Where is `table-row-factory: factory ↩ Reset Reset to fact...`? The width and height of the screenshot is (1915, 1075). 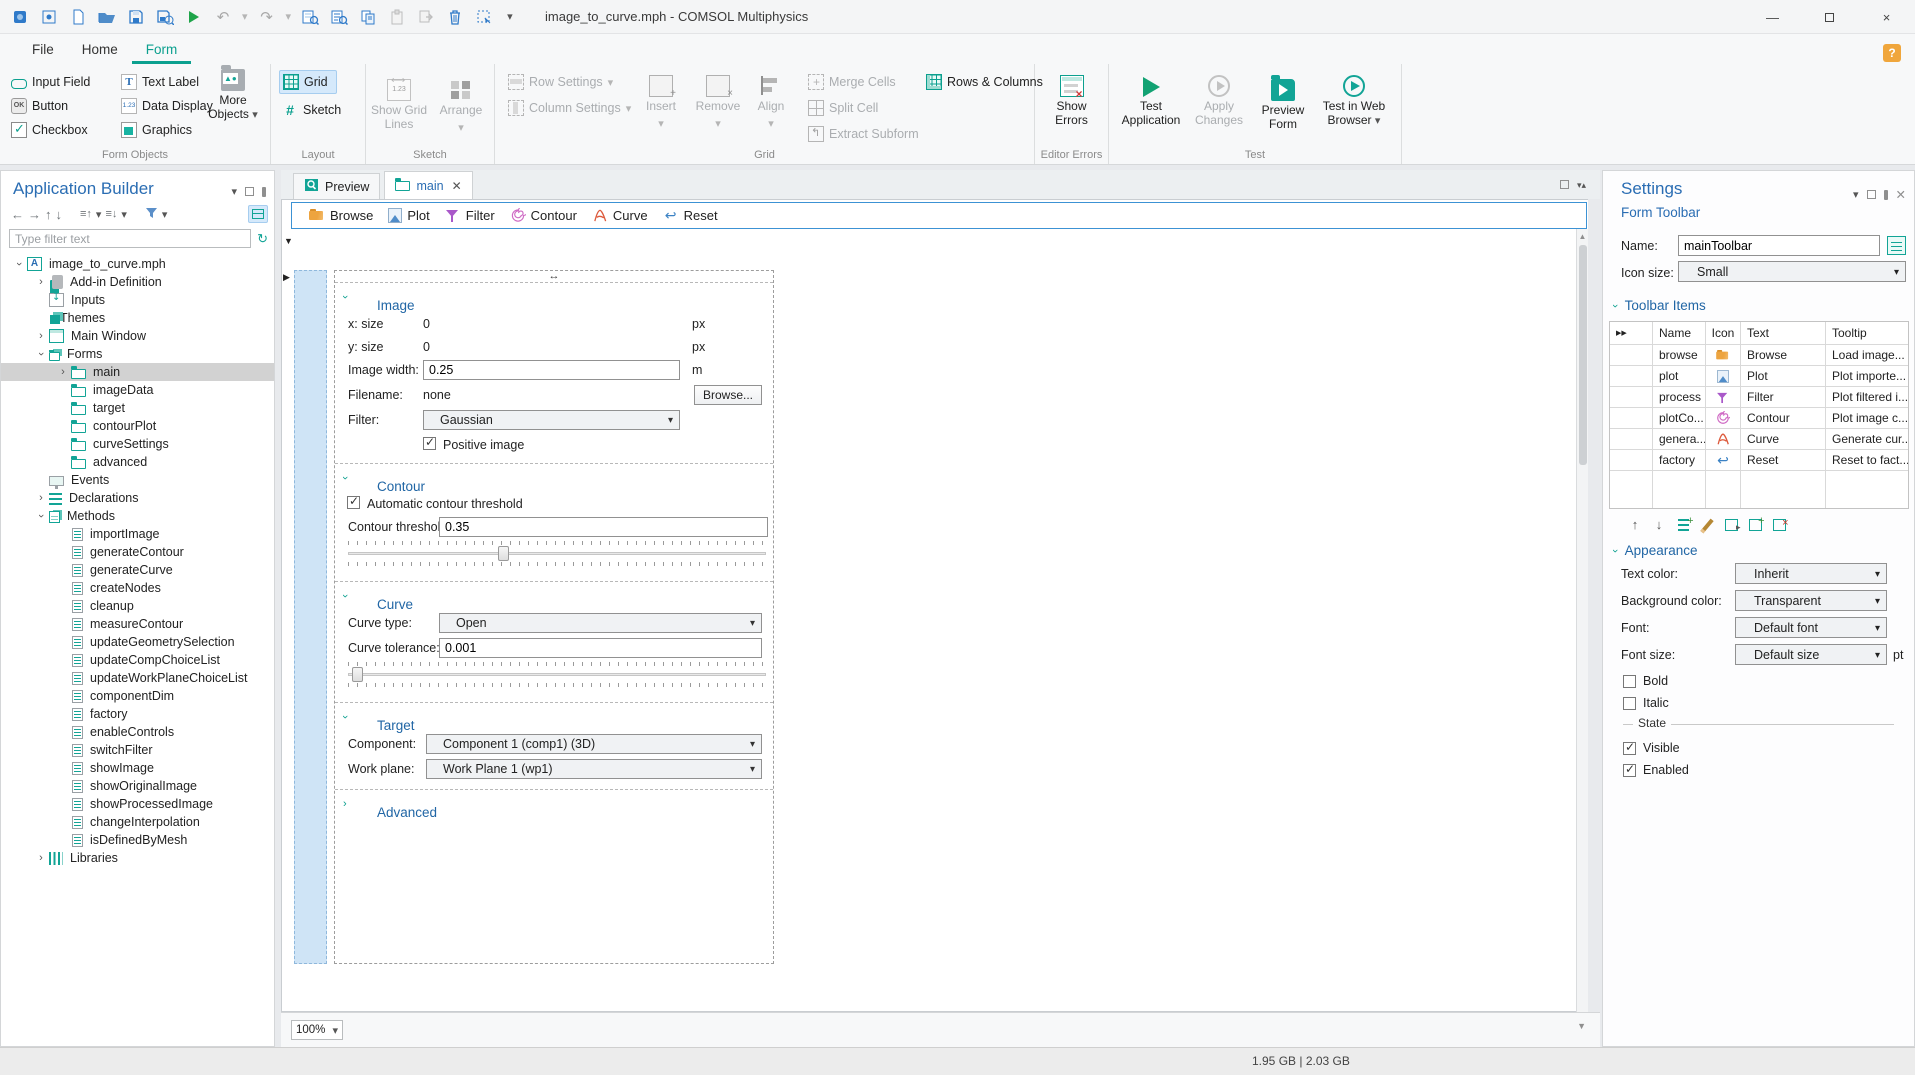 table-row-factory: factory ↩ Reset Reset to fact... is located at coordinates (1759, 459).